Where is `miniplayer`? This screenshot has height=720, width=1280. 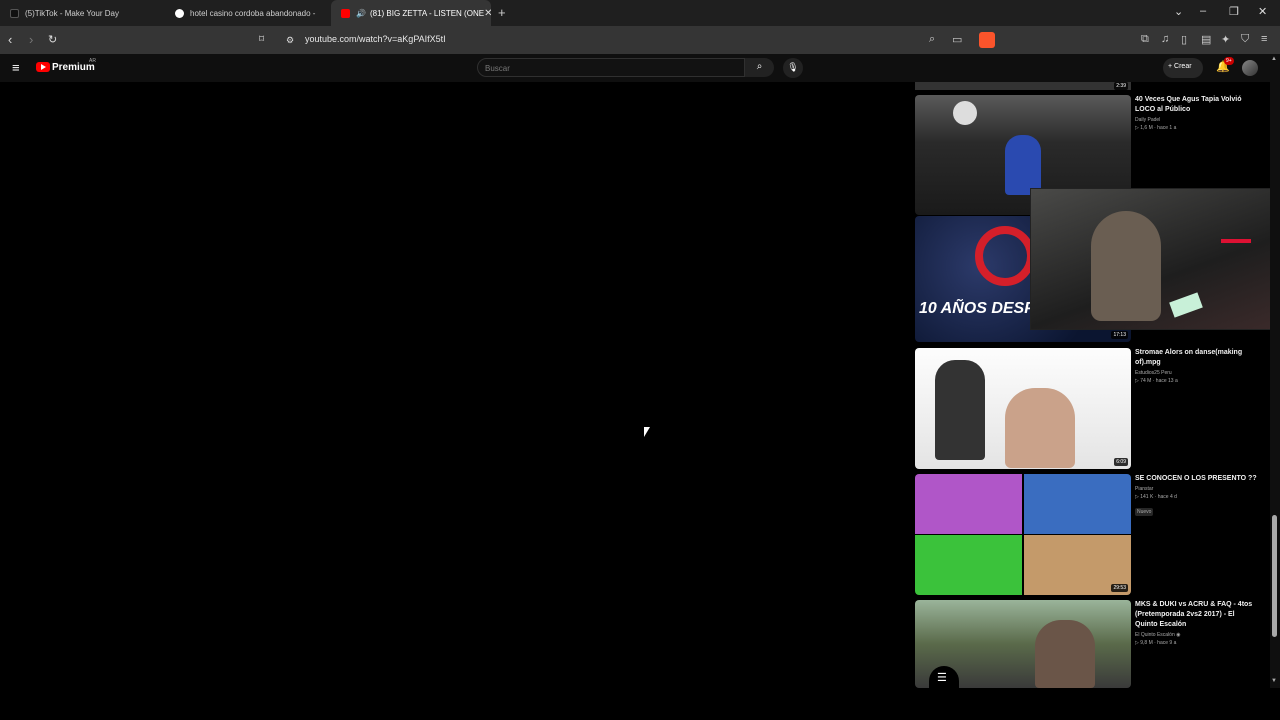
miniplayer is located at coordinates (1155, 259).